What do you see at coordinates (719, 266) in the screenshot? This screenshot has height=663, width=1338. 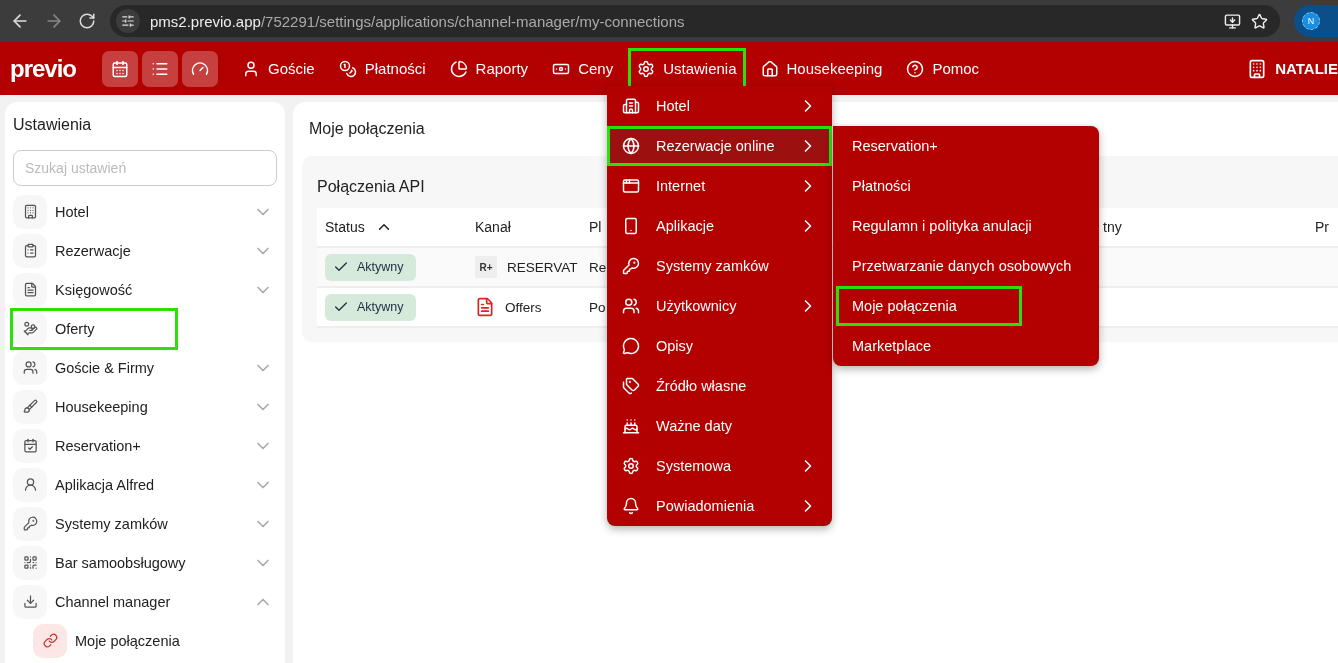 I see `menu-item: Systemy zamków` at bounding box center [719, 266].